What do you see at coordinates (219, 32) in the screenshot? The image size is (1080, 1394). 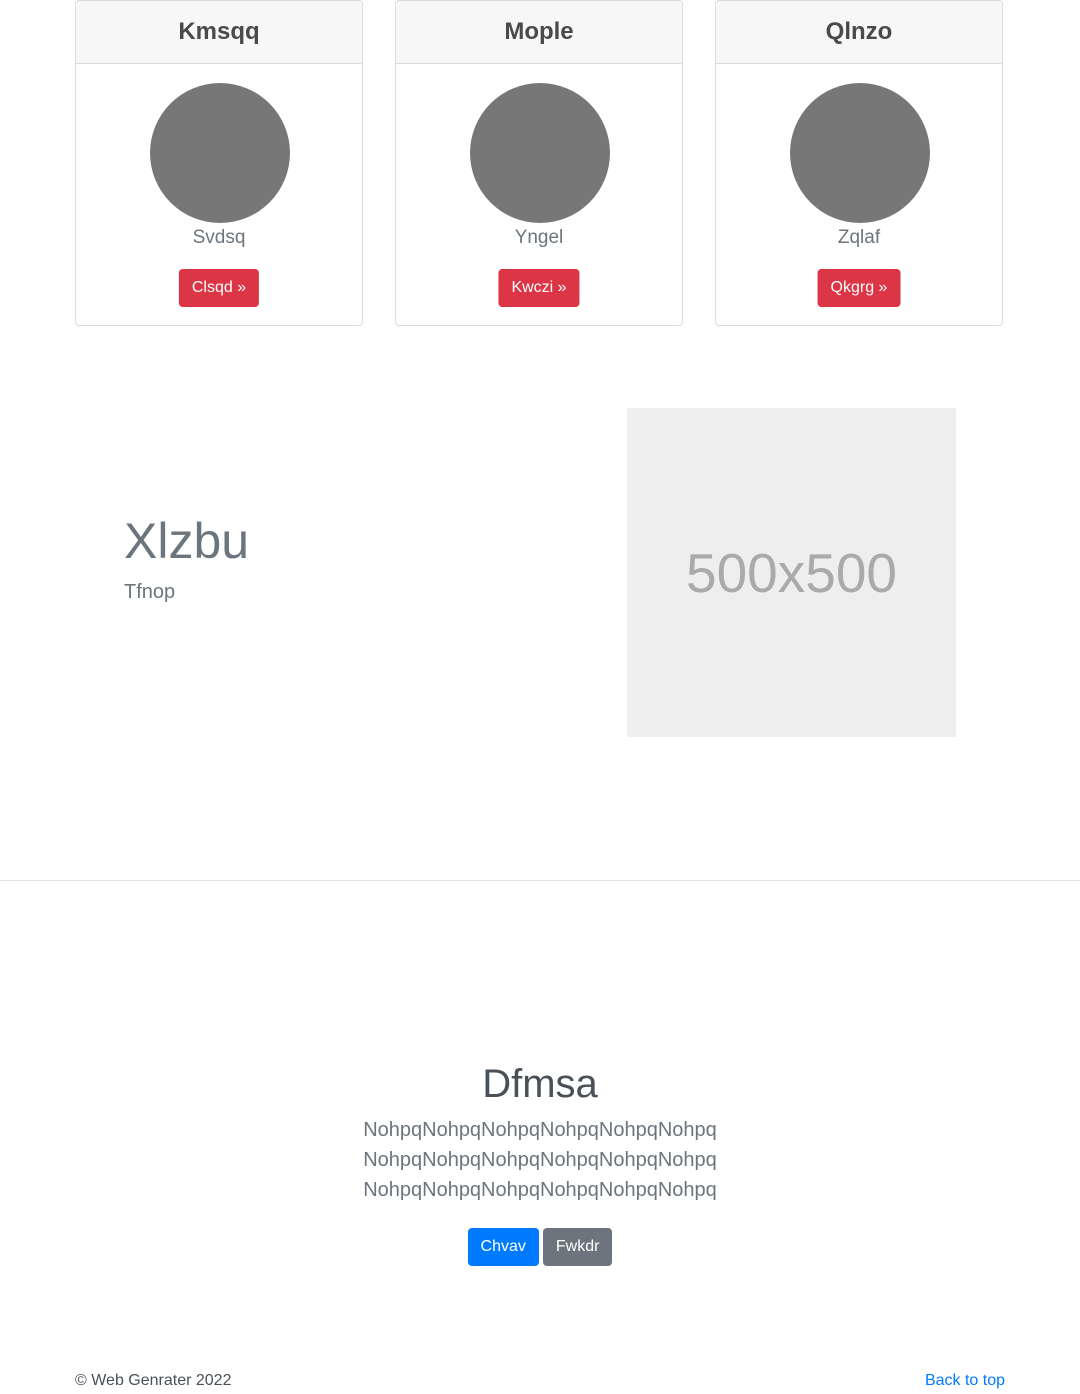 I see `card-title: Kmsqq` at bounding box center [219, 32].